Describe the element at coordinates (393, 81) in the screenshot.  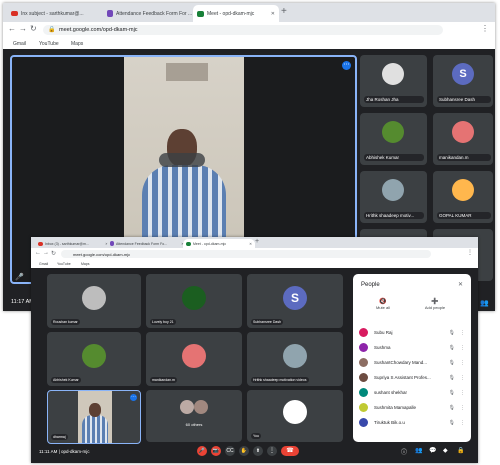
I see `participant-tile: Jha Roshan Jha` at that location.